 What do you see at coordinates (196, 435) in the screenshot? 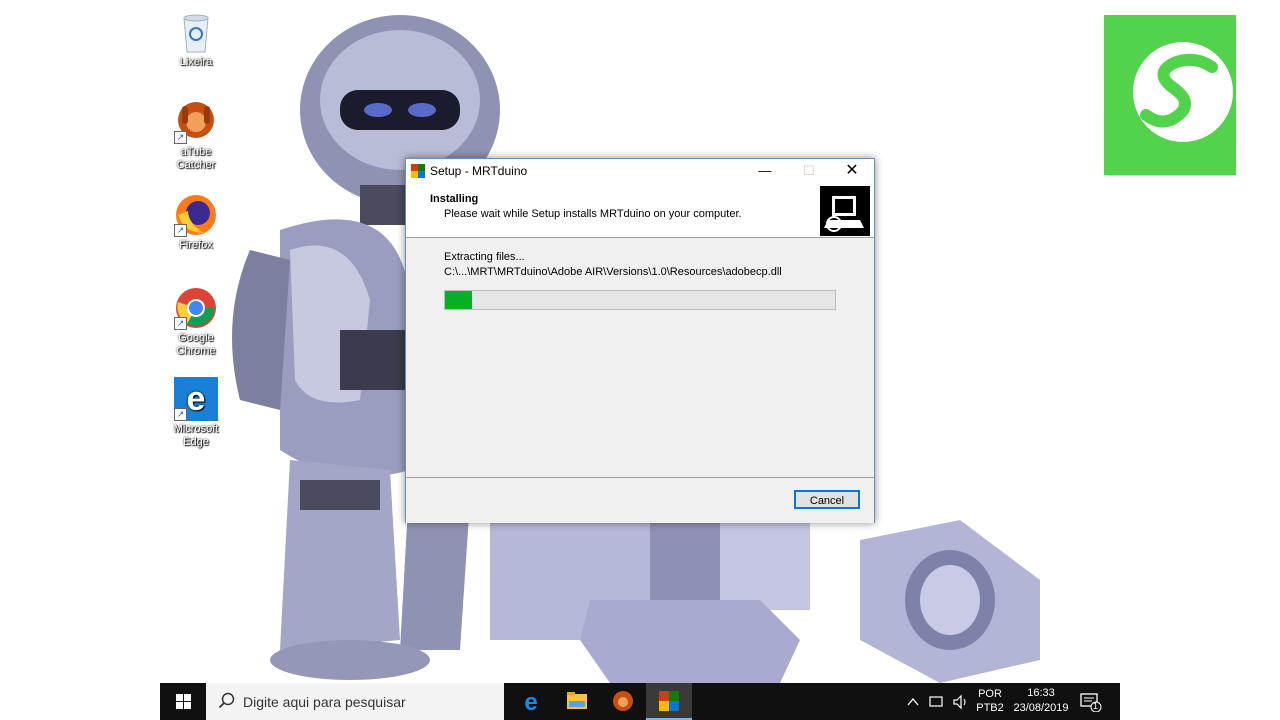
I see `desktop-icon-label: Microsoft Edge` at bounding box center [196, 435].